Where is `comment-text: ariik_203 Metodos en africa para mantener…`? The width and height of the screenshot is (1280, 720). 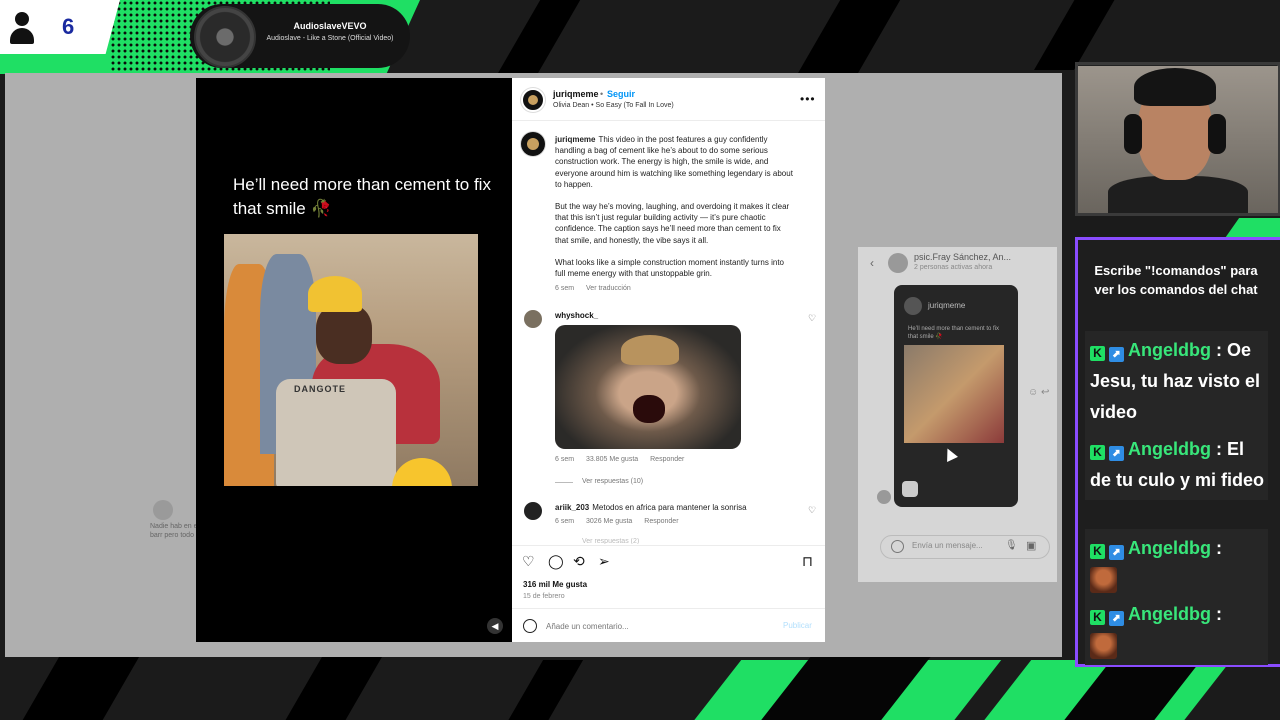 comment-text: ariik_203 Metodos en africa para mantener… is located at coordinates (651, 507).